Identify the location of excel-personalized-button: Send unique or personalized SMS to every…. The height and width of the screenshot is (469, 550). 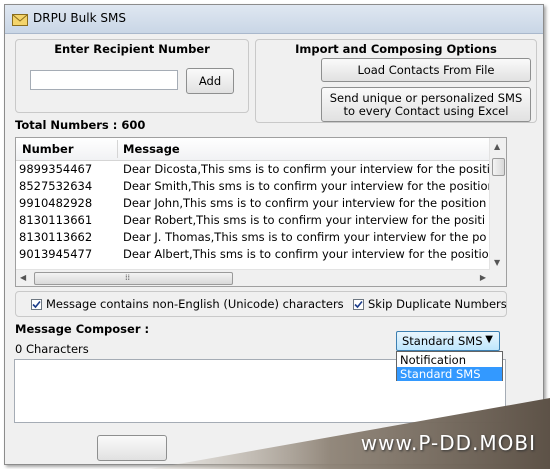
(426, 104).